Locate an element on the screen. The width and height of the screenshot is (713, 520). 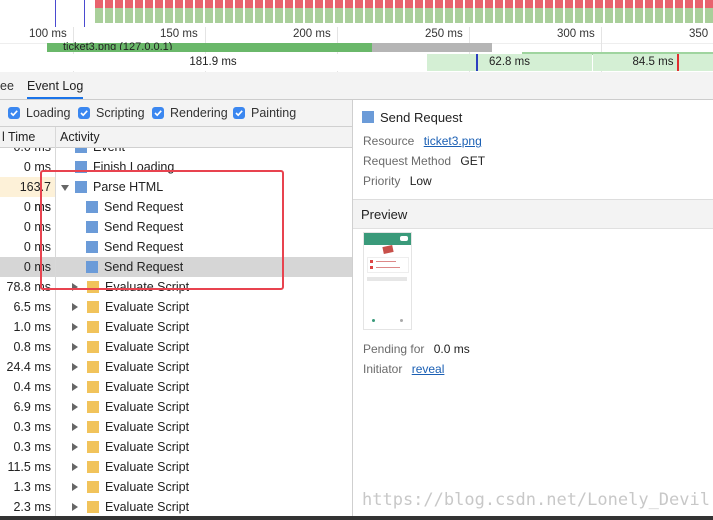
filter-rendering-label: Rendering is located at coordinates (199, 113).